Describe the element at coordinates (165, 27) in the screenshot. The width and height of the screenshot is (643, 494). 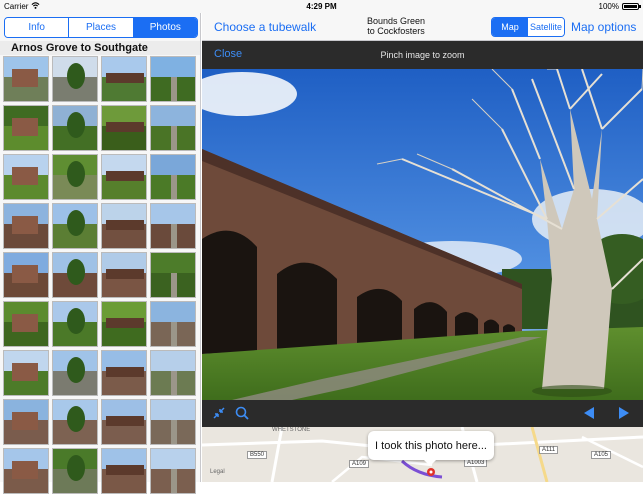
I see `tab-photos: Photos` at that location.